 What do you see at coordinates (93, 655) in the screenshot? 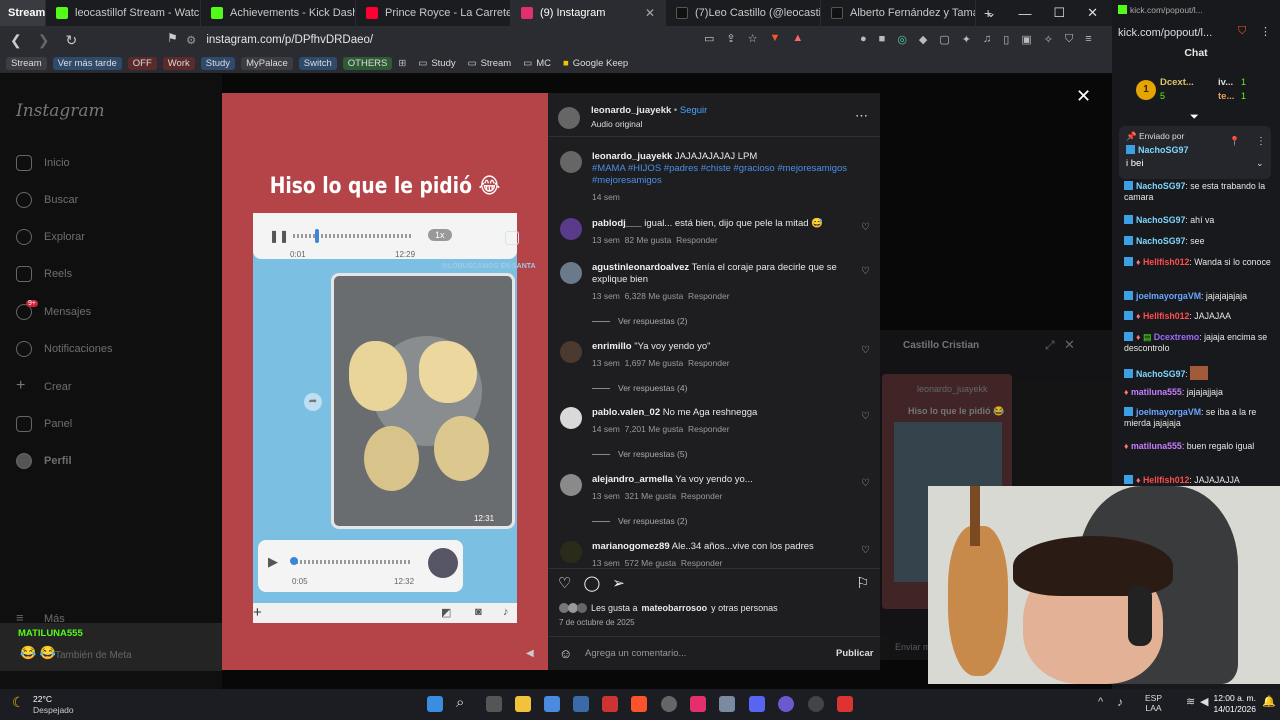
I see `nav-tambien-de-meta: También de Meta` at bounding box center [93, 655].